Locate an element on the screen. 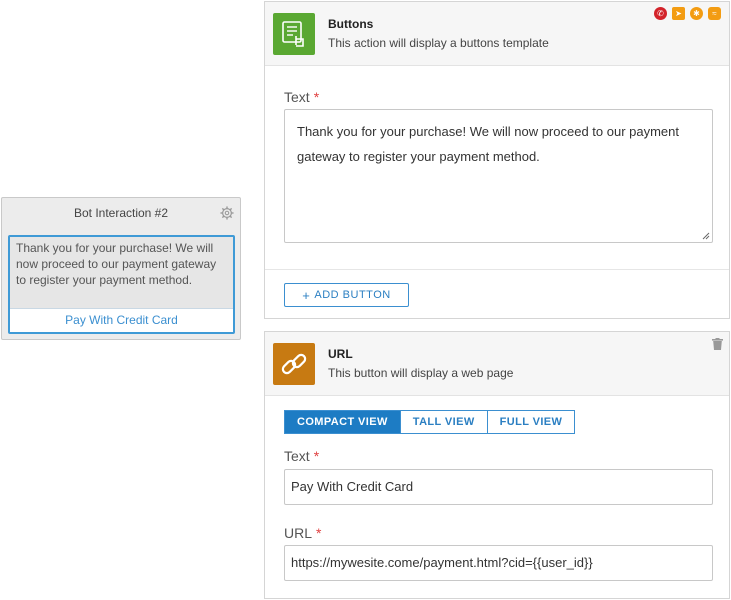 The height and width of the screenshot is (600, 731). whatsapp-icon: ✆ is located at coordinates (660, 13).